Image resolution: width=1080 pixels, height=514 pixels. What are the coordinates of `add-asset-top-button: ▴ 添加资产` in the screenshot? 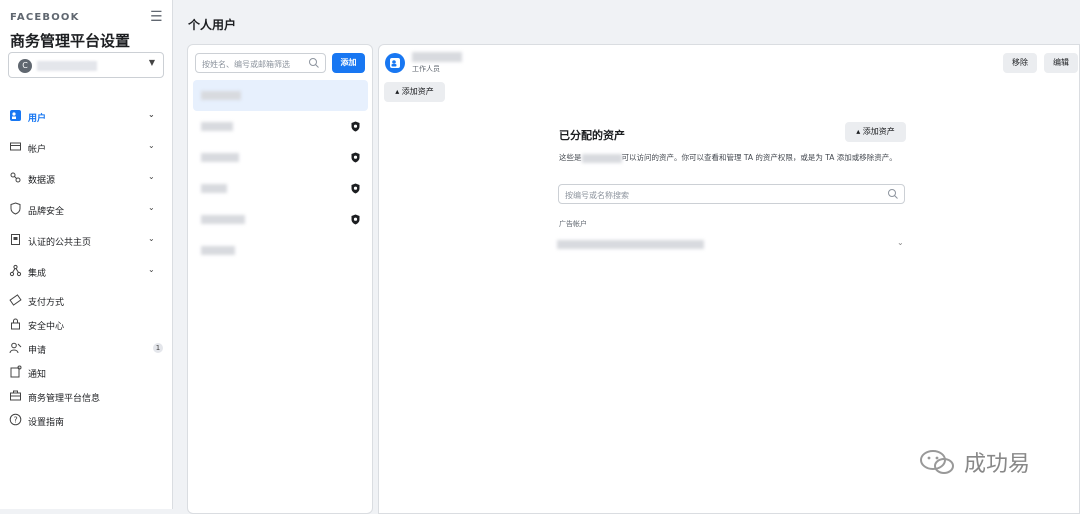 It's located at (414, 92).